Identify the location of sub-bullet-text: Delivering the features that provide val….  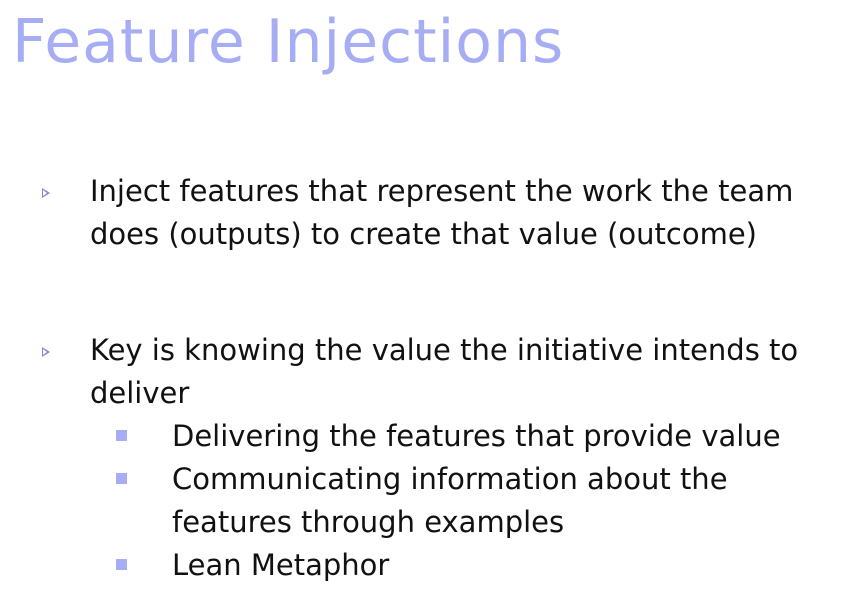
(476, 436).